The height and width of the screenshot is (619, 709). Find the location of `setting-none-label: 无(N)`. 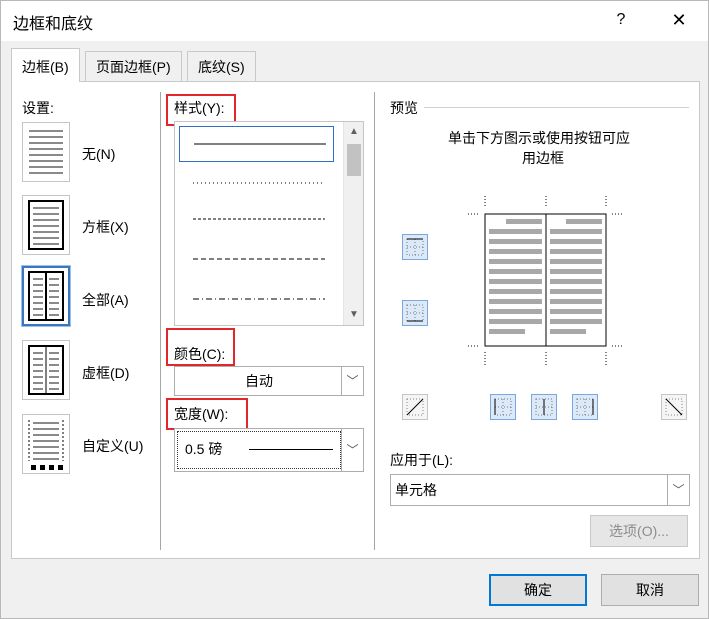

setting-none-label: 无(N) is located at coordinates (98, 154).